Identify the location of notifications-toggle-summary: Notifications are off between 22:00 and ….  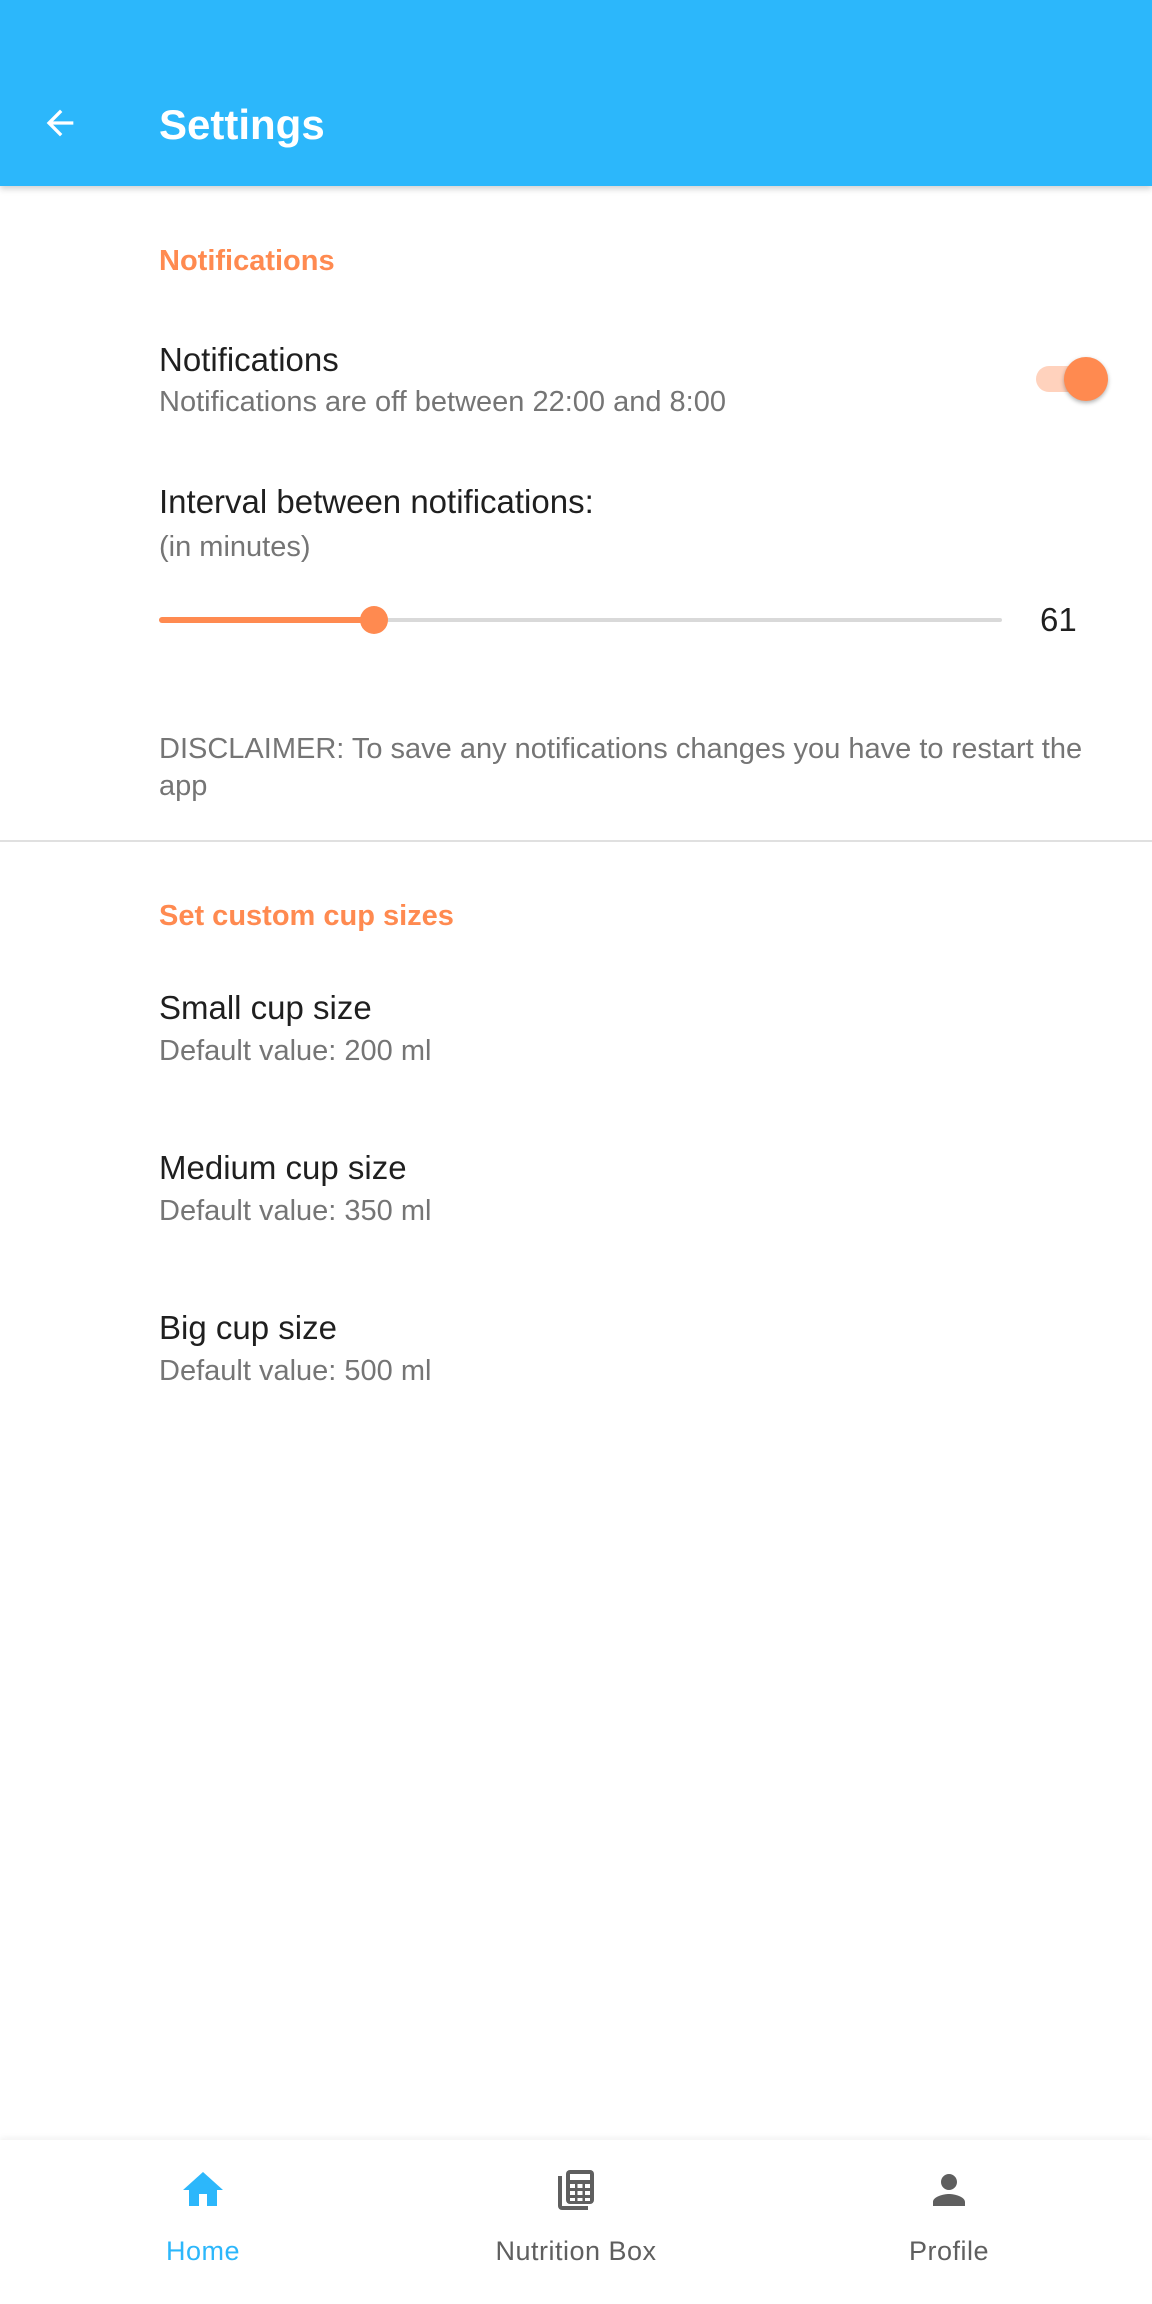
(442, 402).